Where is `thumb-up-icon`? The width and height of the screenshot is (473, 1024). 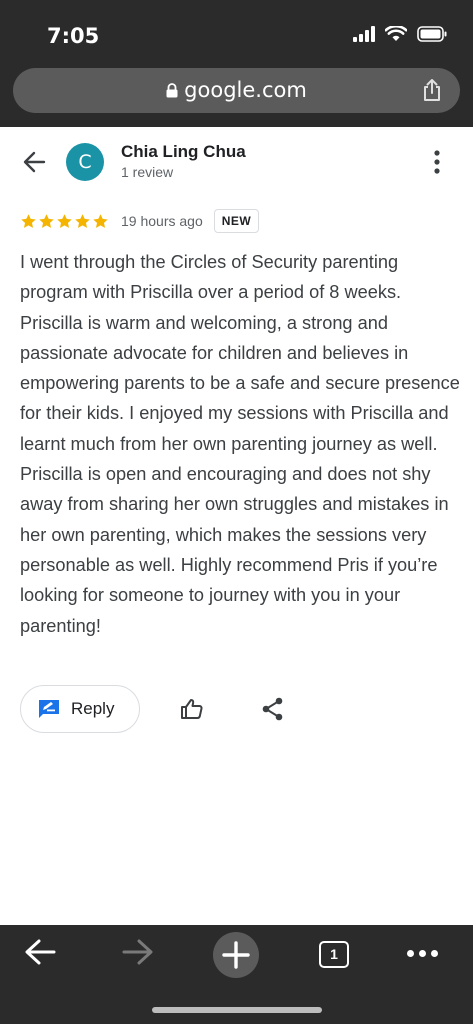 thumb-up-icon is located at coordinates (192, 709).